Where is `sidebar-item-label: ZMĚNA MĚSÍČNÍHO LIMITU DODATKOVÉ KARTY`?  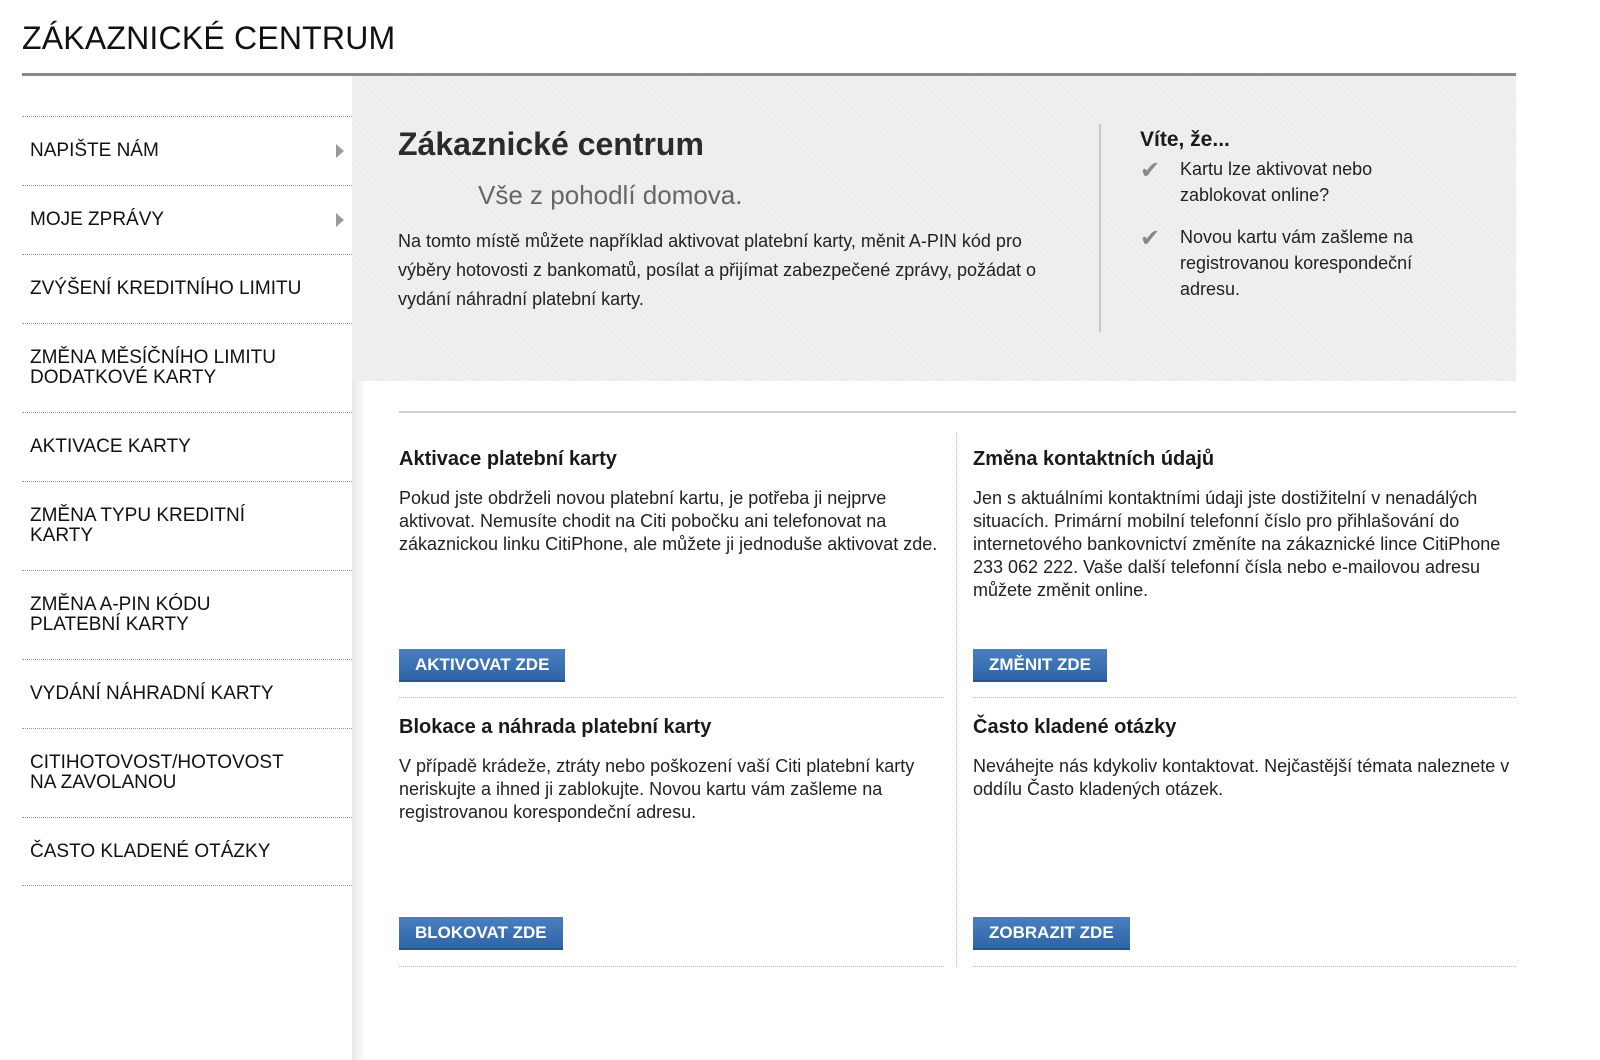
sidebar-item-label: ZMĚNA MĚSÍČNÍHO LIMITU DODATKOVÉ KARTY is located at coordinates (153, 367).